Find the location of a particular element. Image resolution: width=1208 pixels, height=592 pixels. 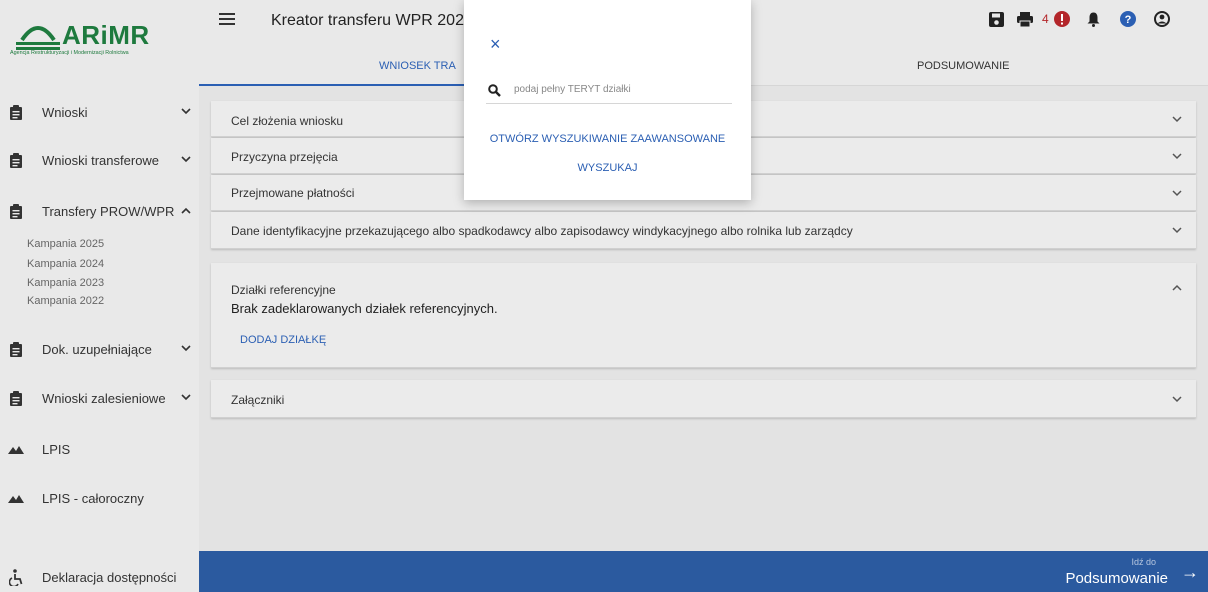

user-icon is located at coordinates (1162, 19).